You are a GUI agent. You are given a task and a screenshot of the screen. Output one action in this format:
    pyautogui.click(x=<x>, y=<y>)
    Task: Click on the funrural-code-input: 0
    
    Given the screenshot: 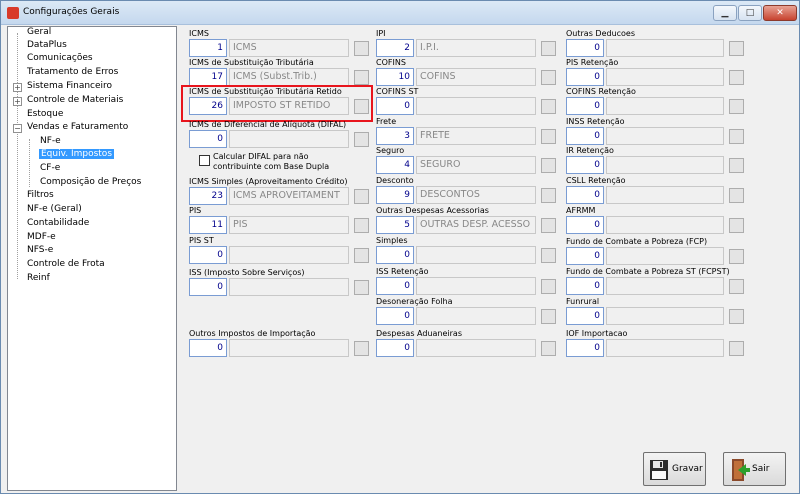 What is the action you would take?
    pyautogui.click(x=585, y=316)
    